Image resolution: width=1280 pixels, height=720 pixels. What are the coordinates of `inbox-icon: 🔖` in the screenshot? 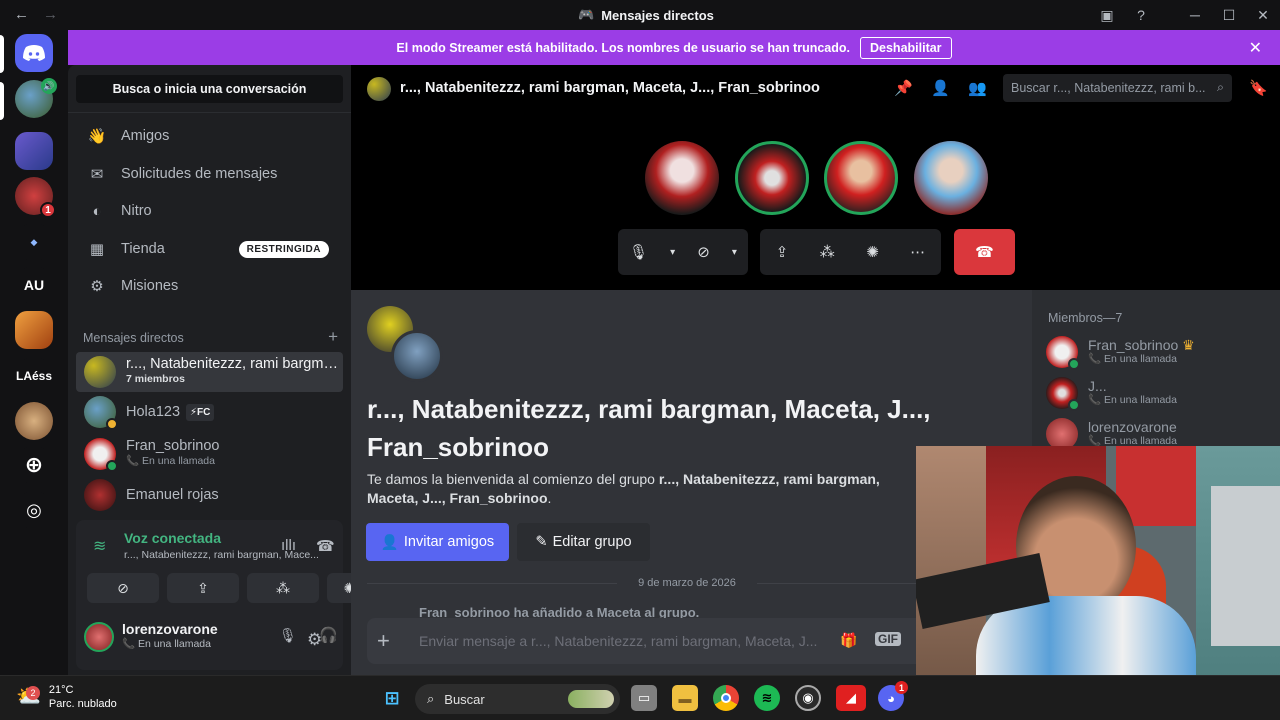 It's located at (1258, 88).